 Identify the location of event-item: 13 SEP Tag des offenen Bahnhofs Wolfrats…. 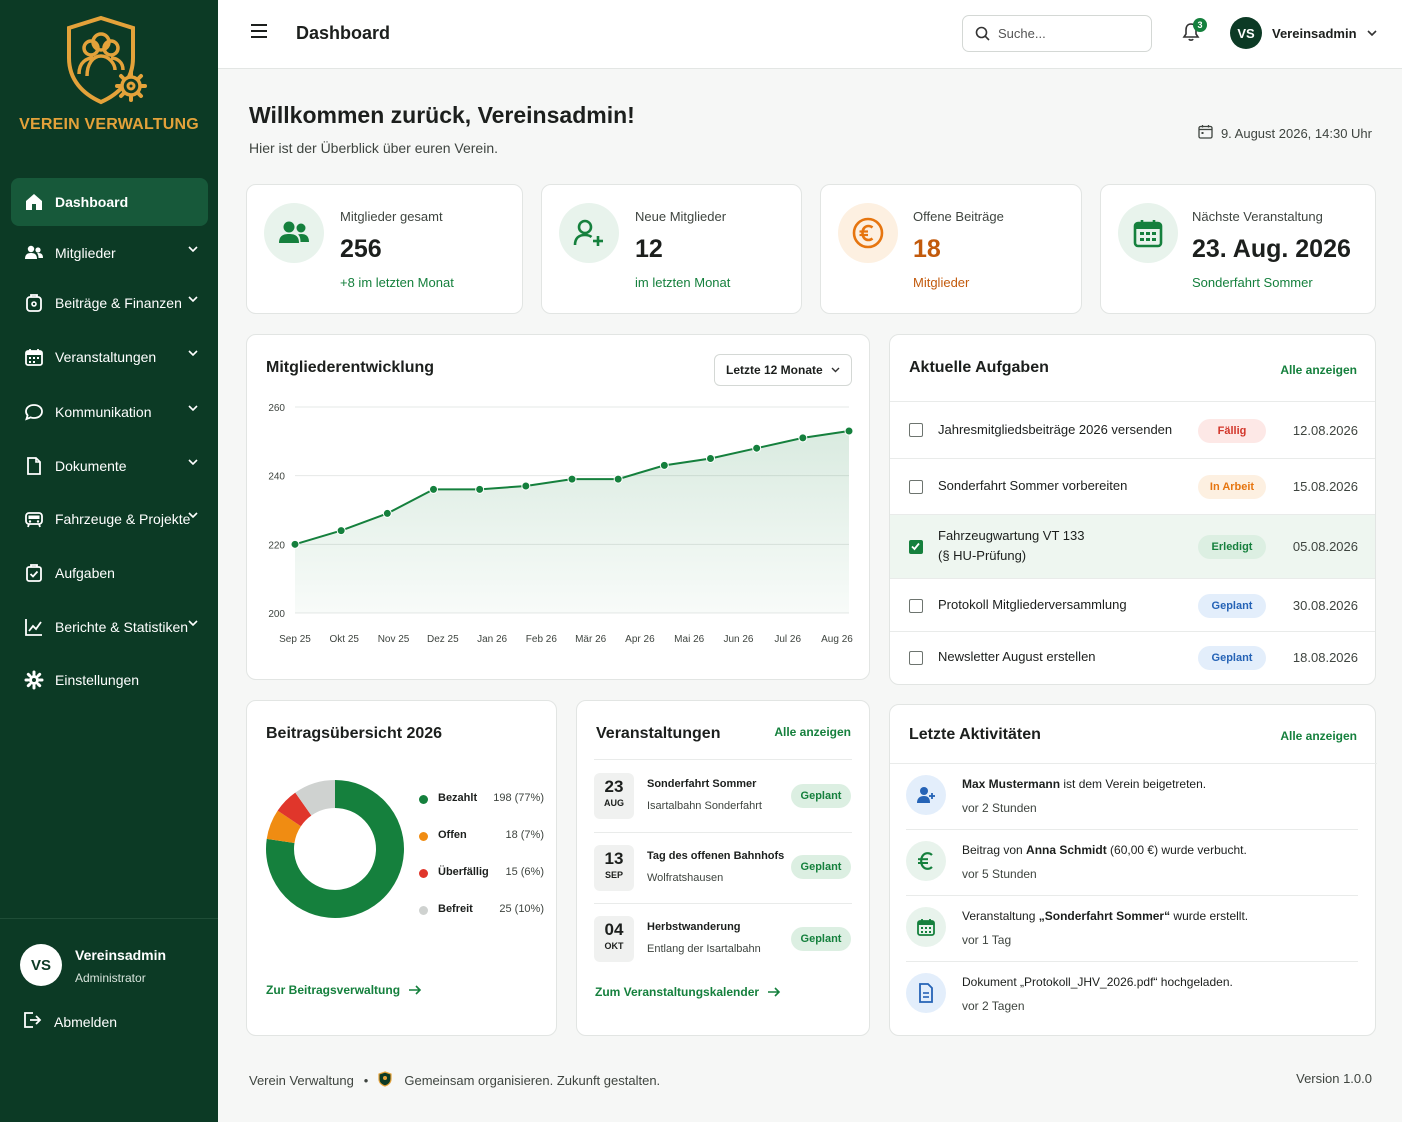
(723, 868).